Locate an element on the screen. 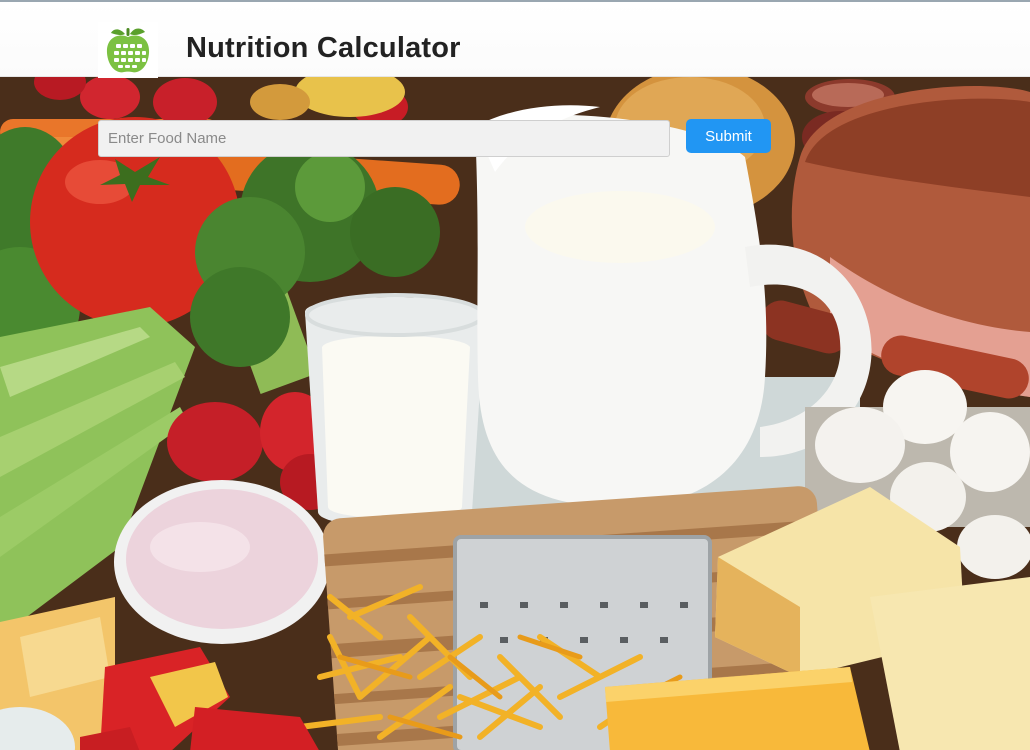  submit-button: Submit is located at coordinates (728, 136).